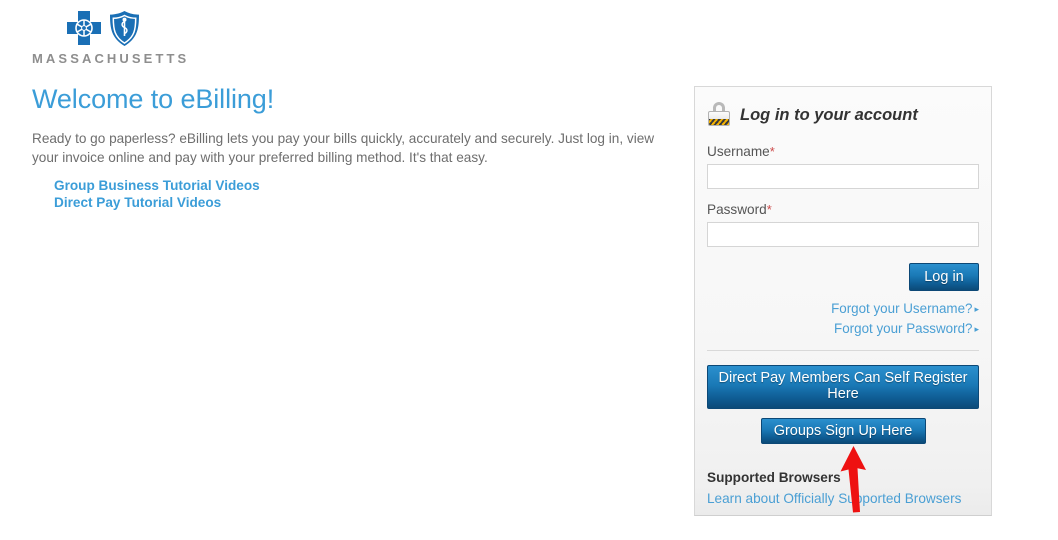 The image size is (1058, 540). What do you see at coordinates (737, 209) in the screenshot?
I see `password-label-text: Password` at bounding box center [737, 209].